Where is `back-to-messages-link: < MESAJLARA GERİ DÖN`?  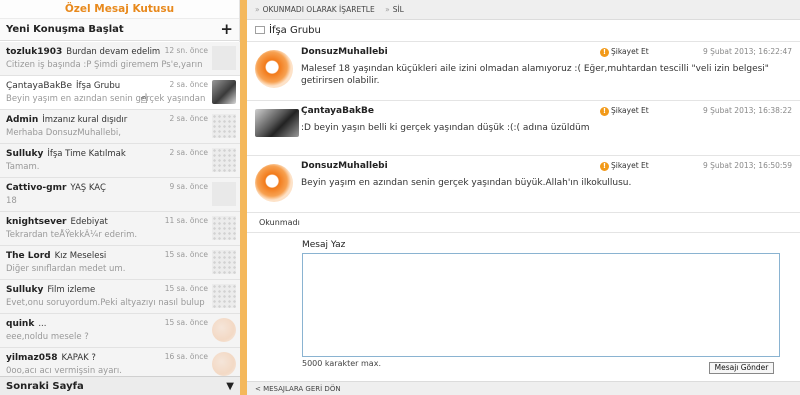 back-to-messages-link: < MESAJLARA GERİ DÖN is located at coordinates (523, 388).